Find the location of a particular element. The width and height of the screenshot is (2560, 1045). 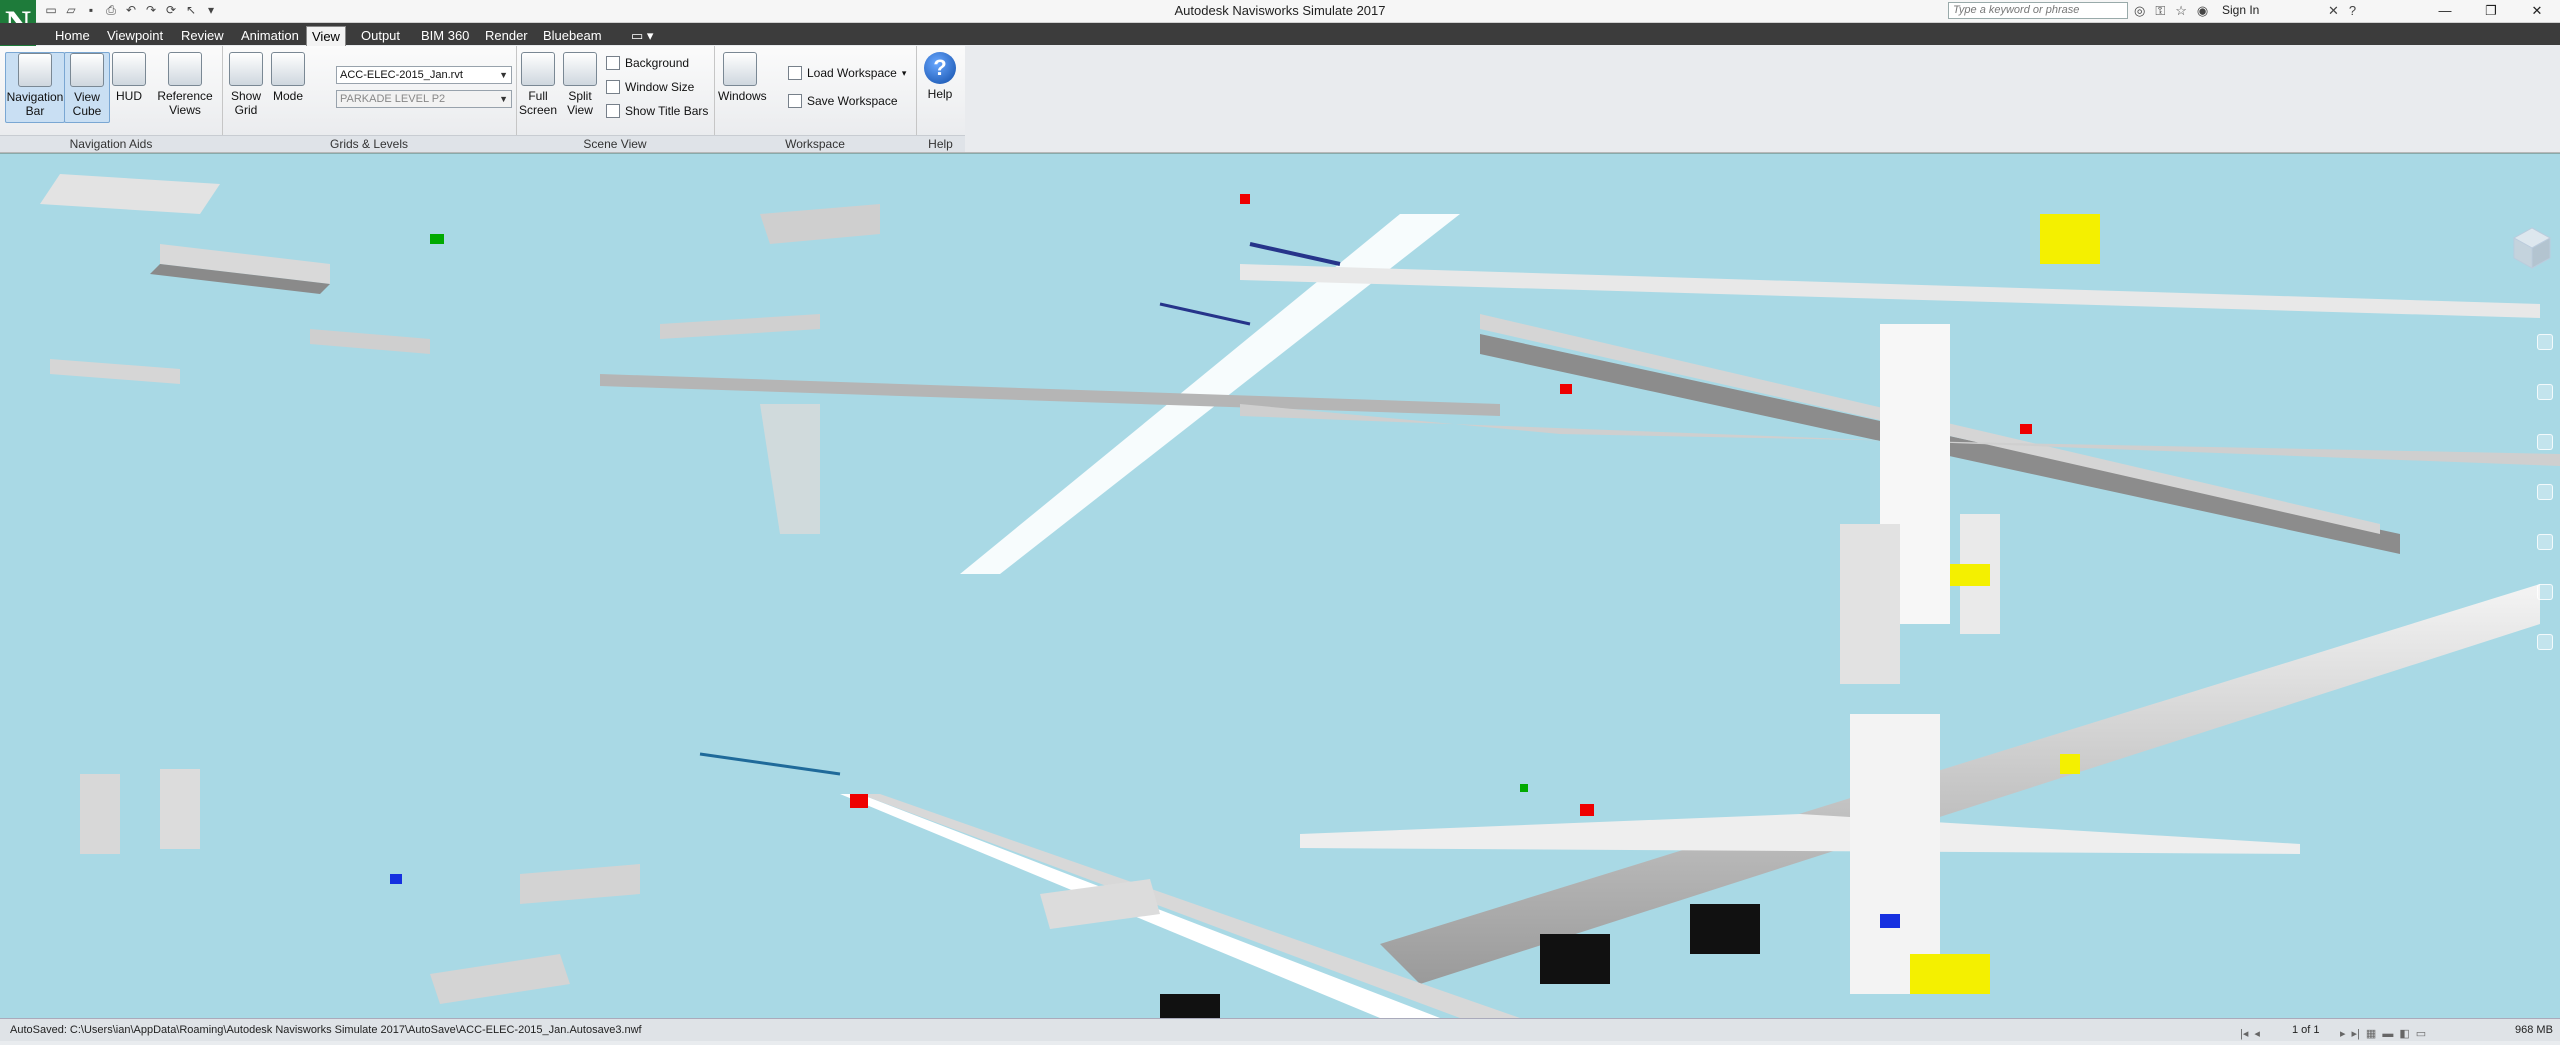

select-icon: ↖ is located at coordinates (191, 10).